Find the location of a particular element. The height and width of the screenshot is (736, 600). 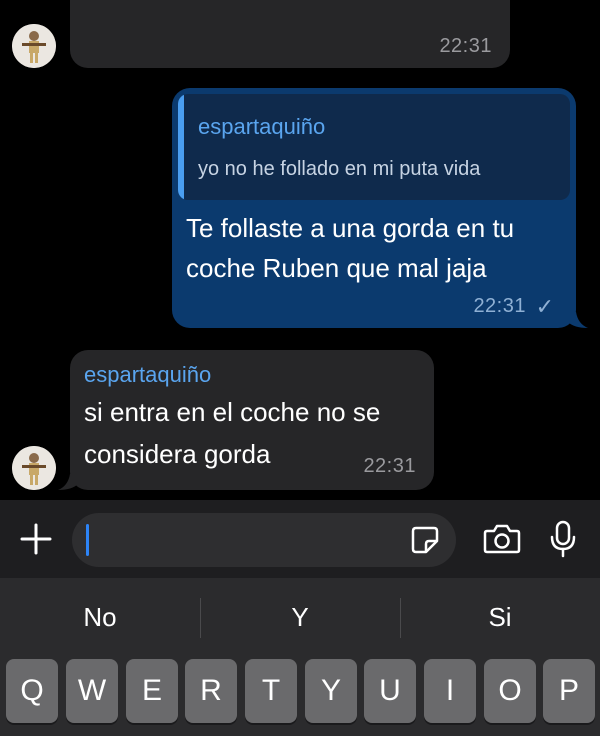

delivered-check-icon: ✓ is located at coordinates (544, 306).